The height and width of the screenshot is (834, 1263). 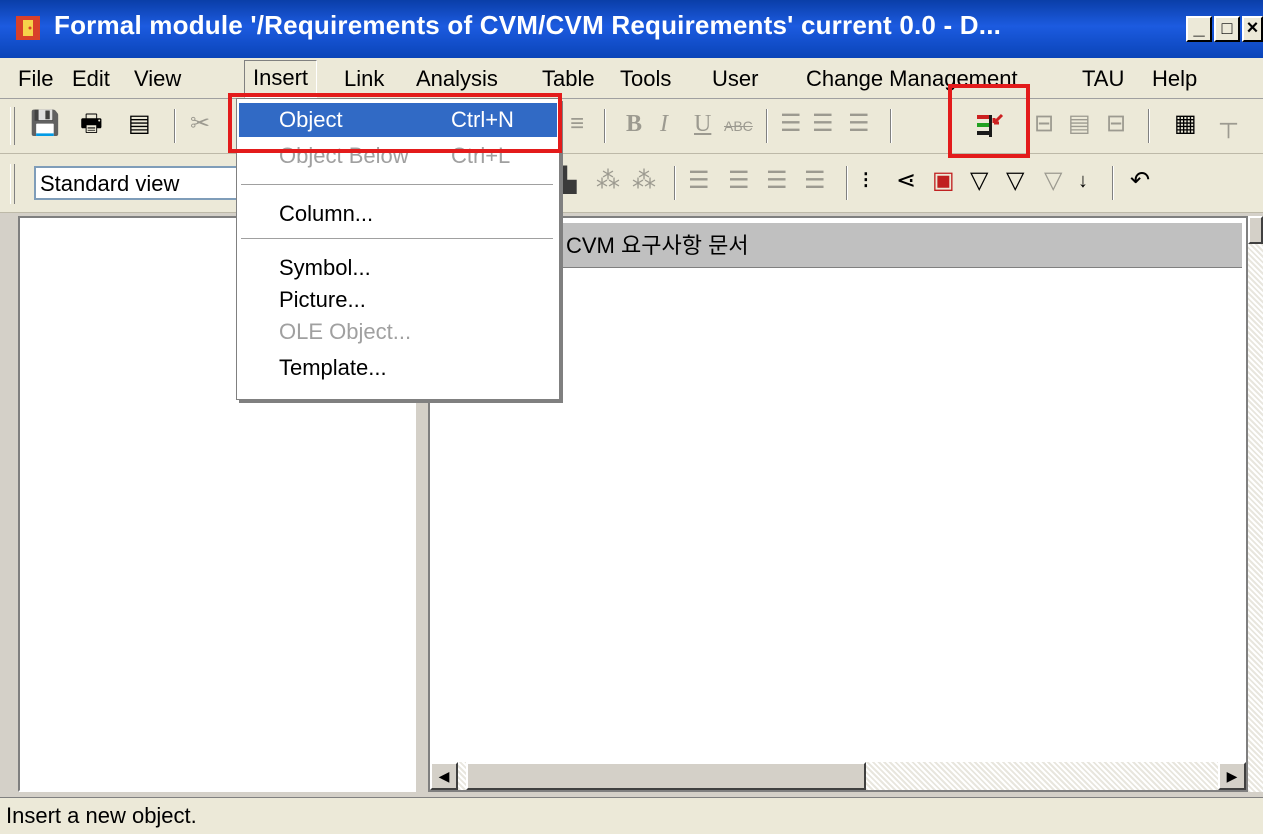 What do you see at coordinates (577, 124) in the screenshot?
I see `align-icon: ≡` at bounding box center [577, 124].